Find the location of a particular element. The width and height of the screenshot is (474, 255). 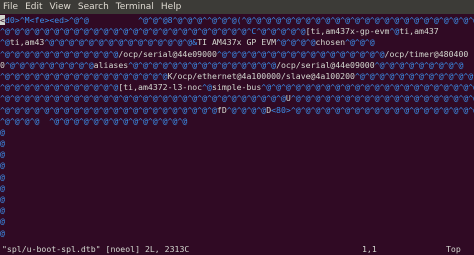

menu-file: File is located at coordinates (10, 7).